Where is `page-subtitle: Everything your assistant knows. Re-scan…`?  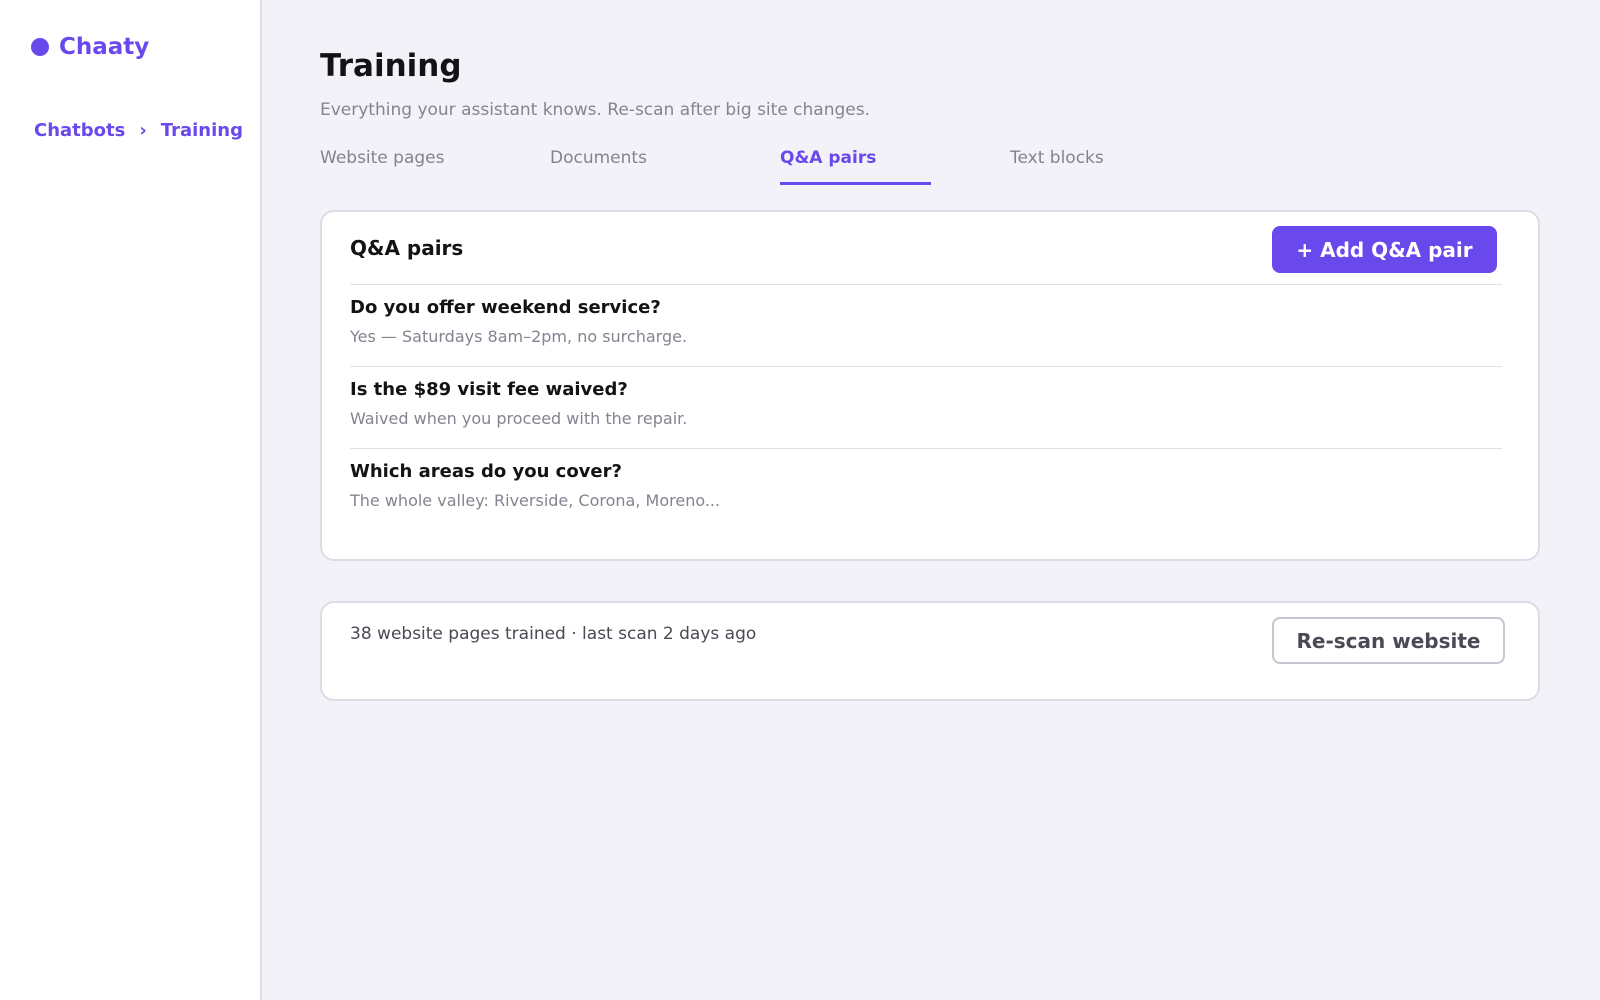 page-subtitle: Everything your assistant knows. Re-scan… is located at coordinates (595, 110).